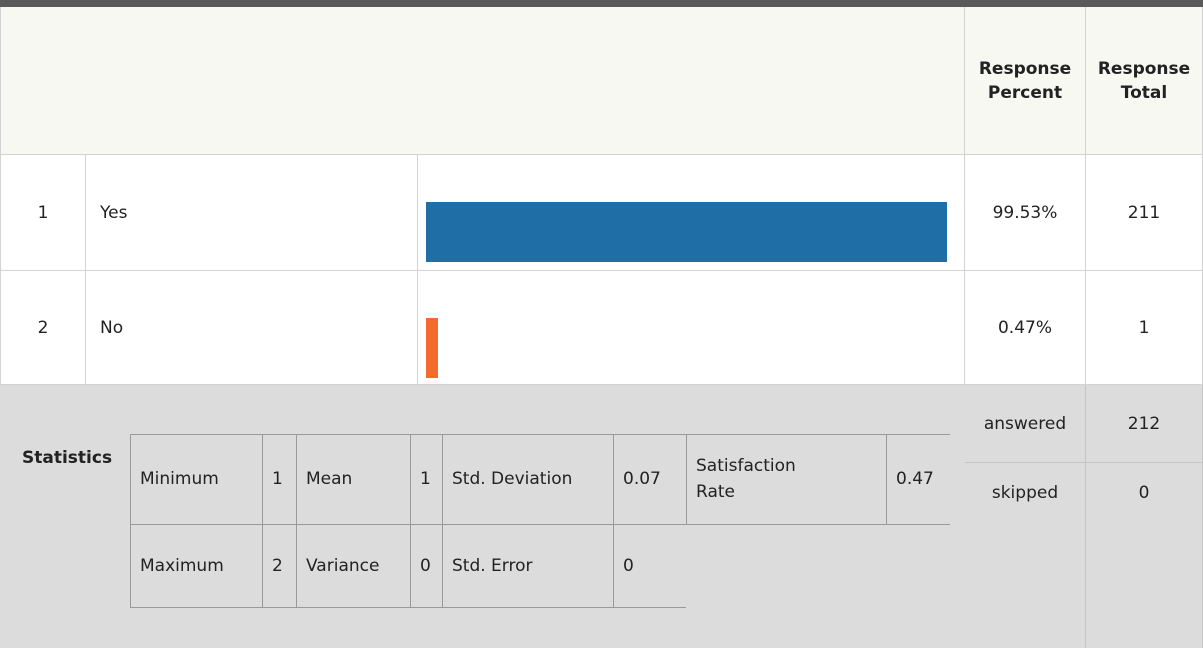 The width and height of the screenshot is (1203, 648). I want to click on stat-variance-label: Variance, so click(343, 565).